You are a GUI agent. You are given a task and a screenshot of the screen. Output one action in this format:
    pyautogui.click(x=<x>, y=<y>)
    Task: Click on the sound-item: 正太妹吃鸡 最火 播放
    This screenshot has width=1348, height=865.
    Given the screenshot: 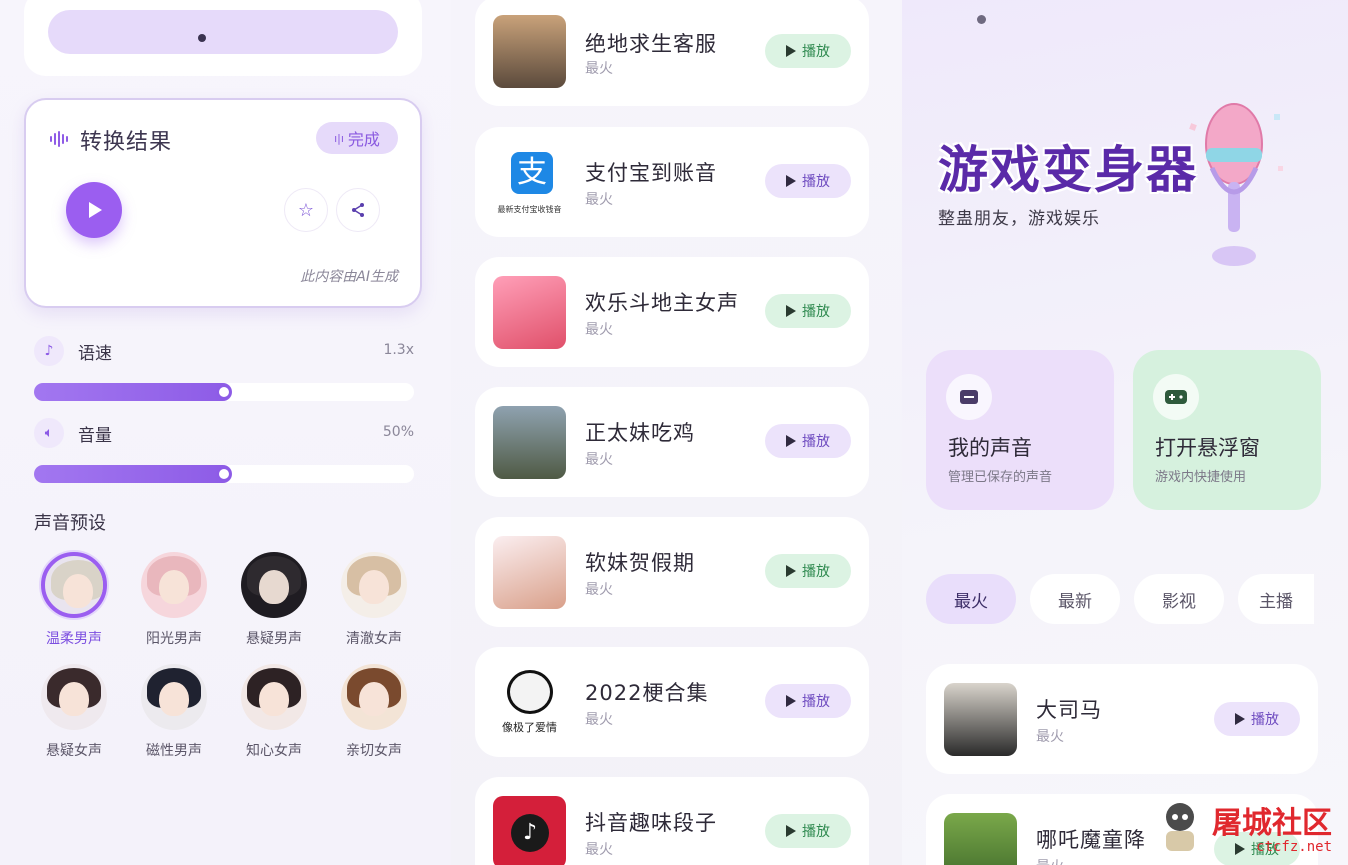 What is the action you would take?
    pyautogui.click(x=672, y=442)
    